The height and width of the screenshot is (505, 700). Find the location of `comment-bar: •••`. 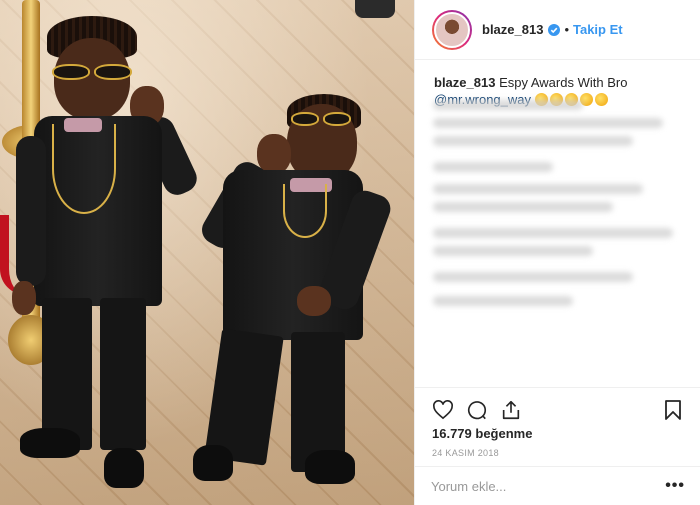

comment-bar: ••• is located at coordinates (557, 485).